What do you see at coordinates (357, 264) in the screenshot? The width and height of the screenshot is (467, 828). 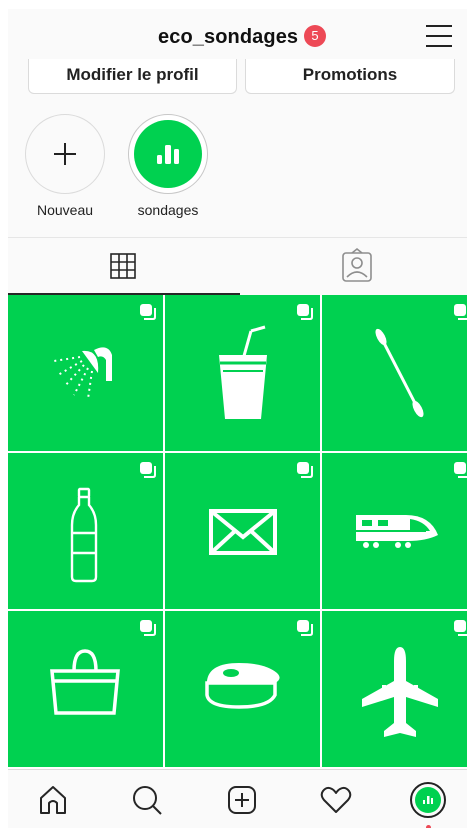 I see `tagged-person-icon` at bounding box center [357, 264].